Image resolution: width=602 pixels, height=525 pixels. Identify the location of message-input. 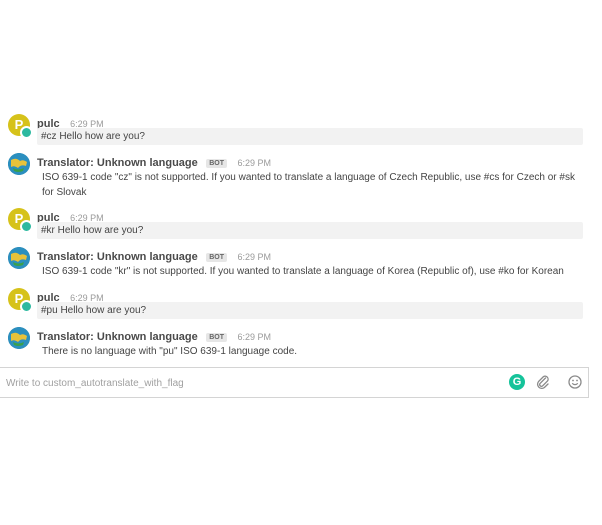
(246, 383).